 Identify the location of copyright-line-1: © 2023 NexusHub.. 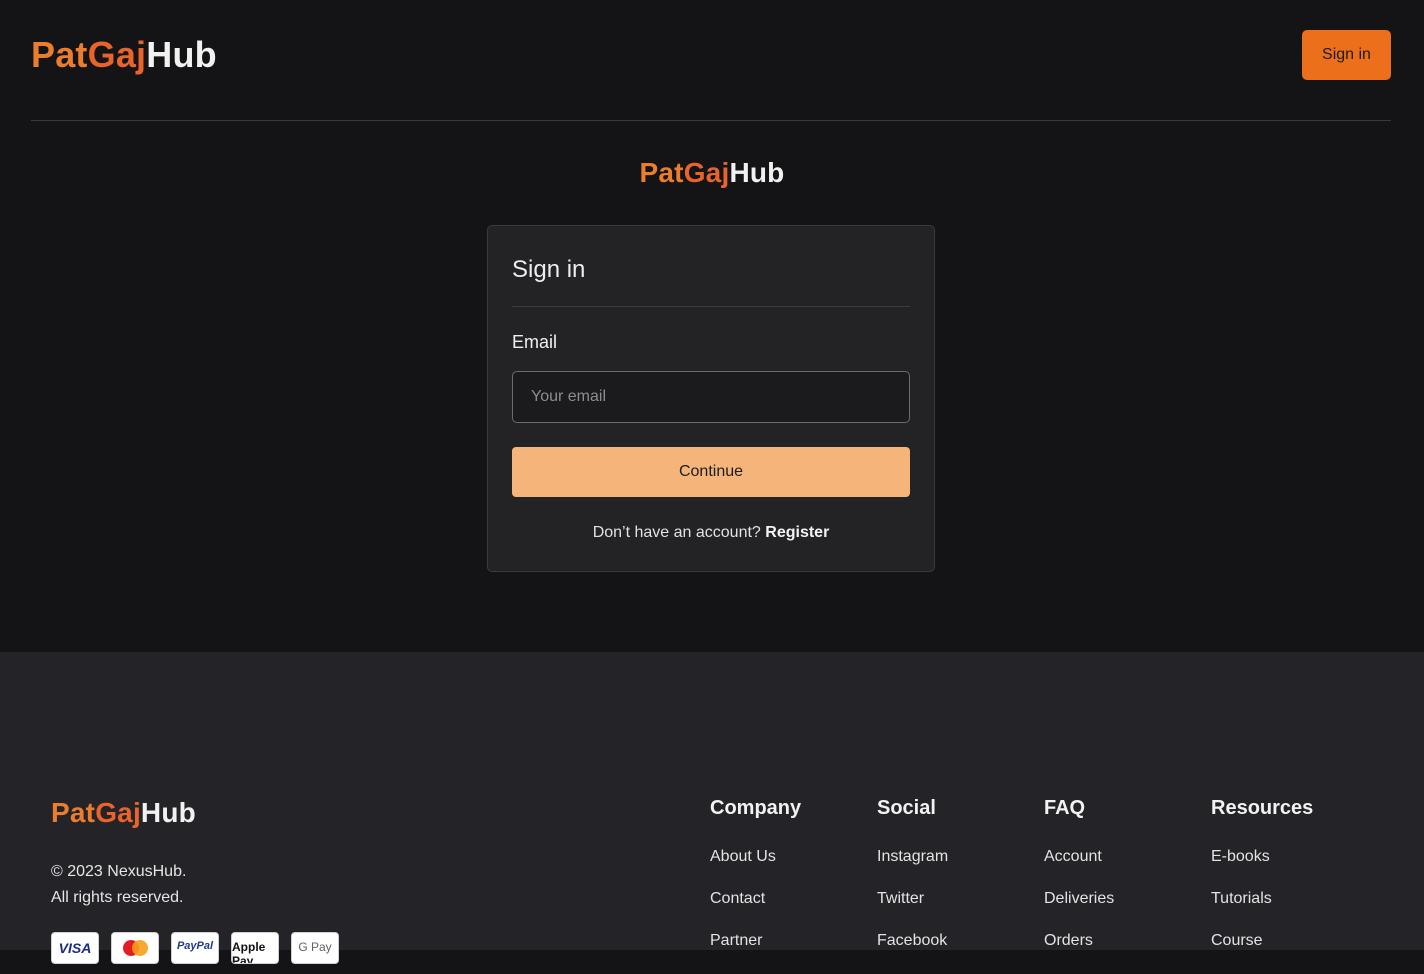
(119, 871).